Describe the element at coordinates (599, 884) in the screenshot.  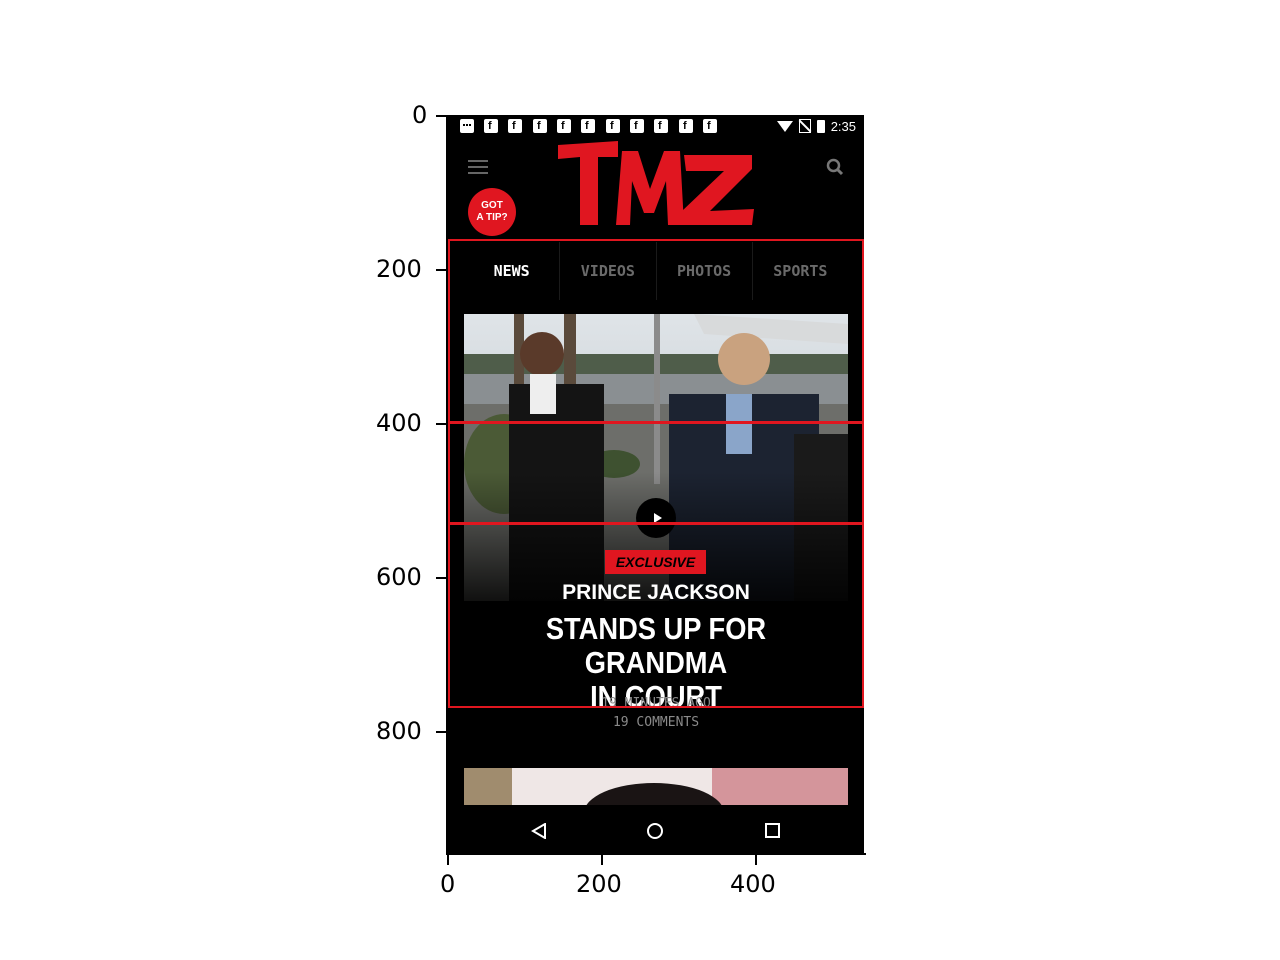
I see `x-tick-label: 200` at that location.